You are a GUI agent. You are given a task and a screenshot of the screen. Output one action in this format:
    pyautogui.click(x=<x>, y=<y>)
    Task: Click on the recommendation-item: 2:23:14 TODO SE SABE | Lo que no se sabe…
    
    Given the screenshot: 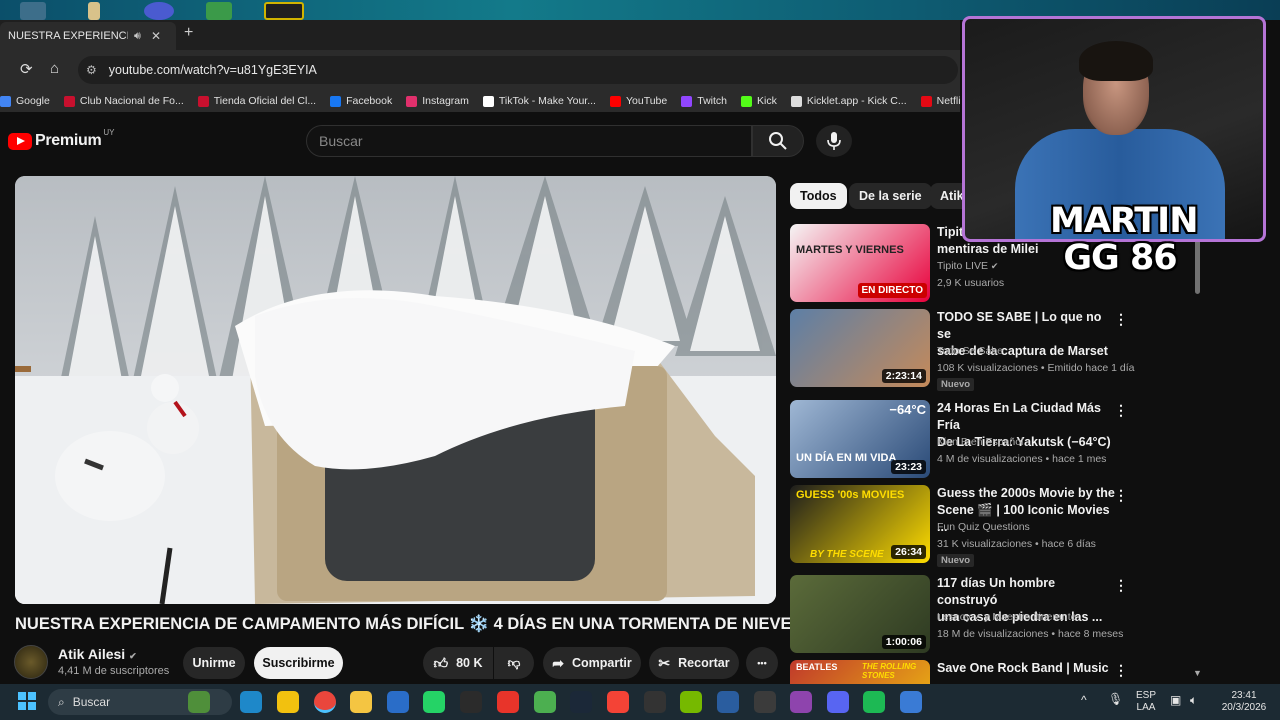 What is the action you would take?
    pyautogui.click(x=995, y=350)
    